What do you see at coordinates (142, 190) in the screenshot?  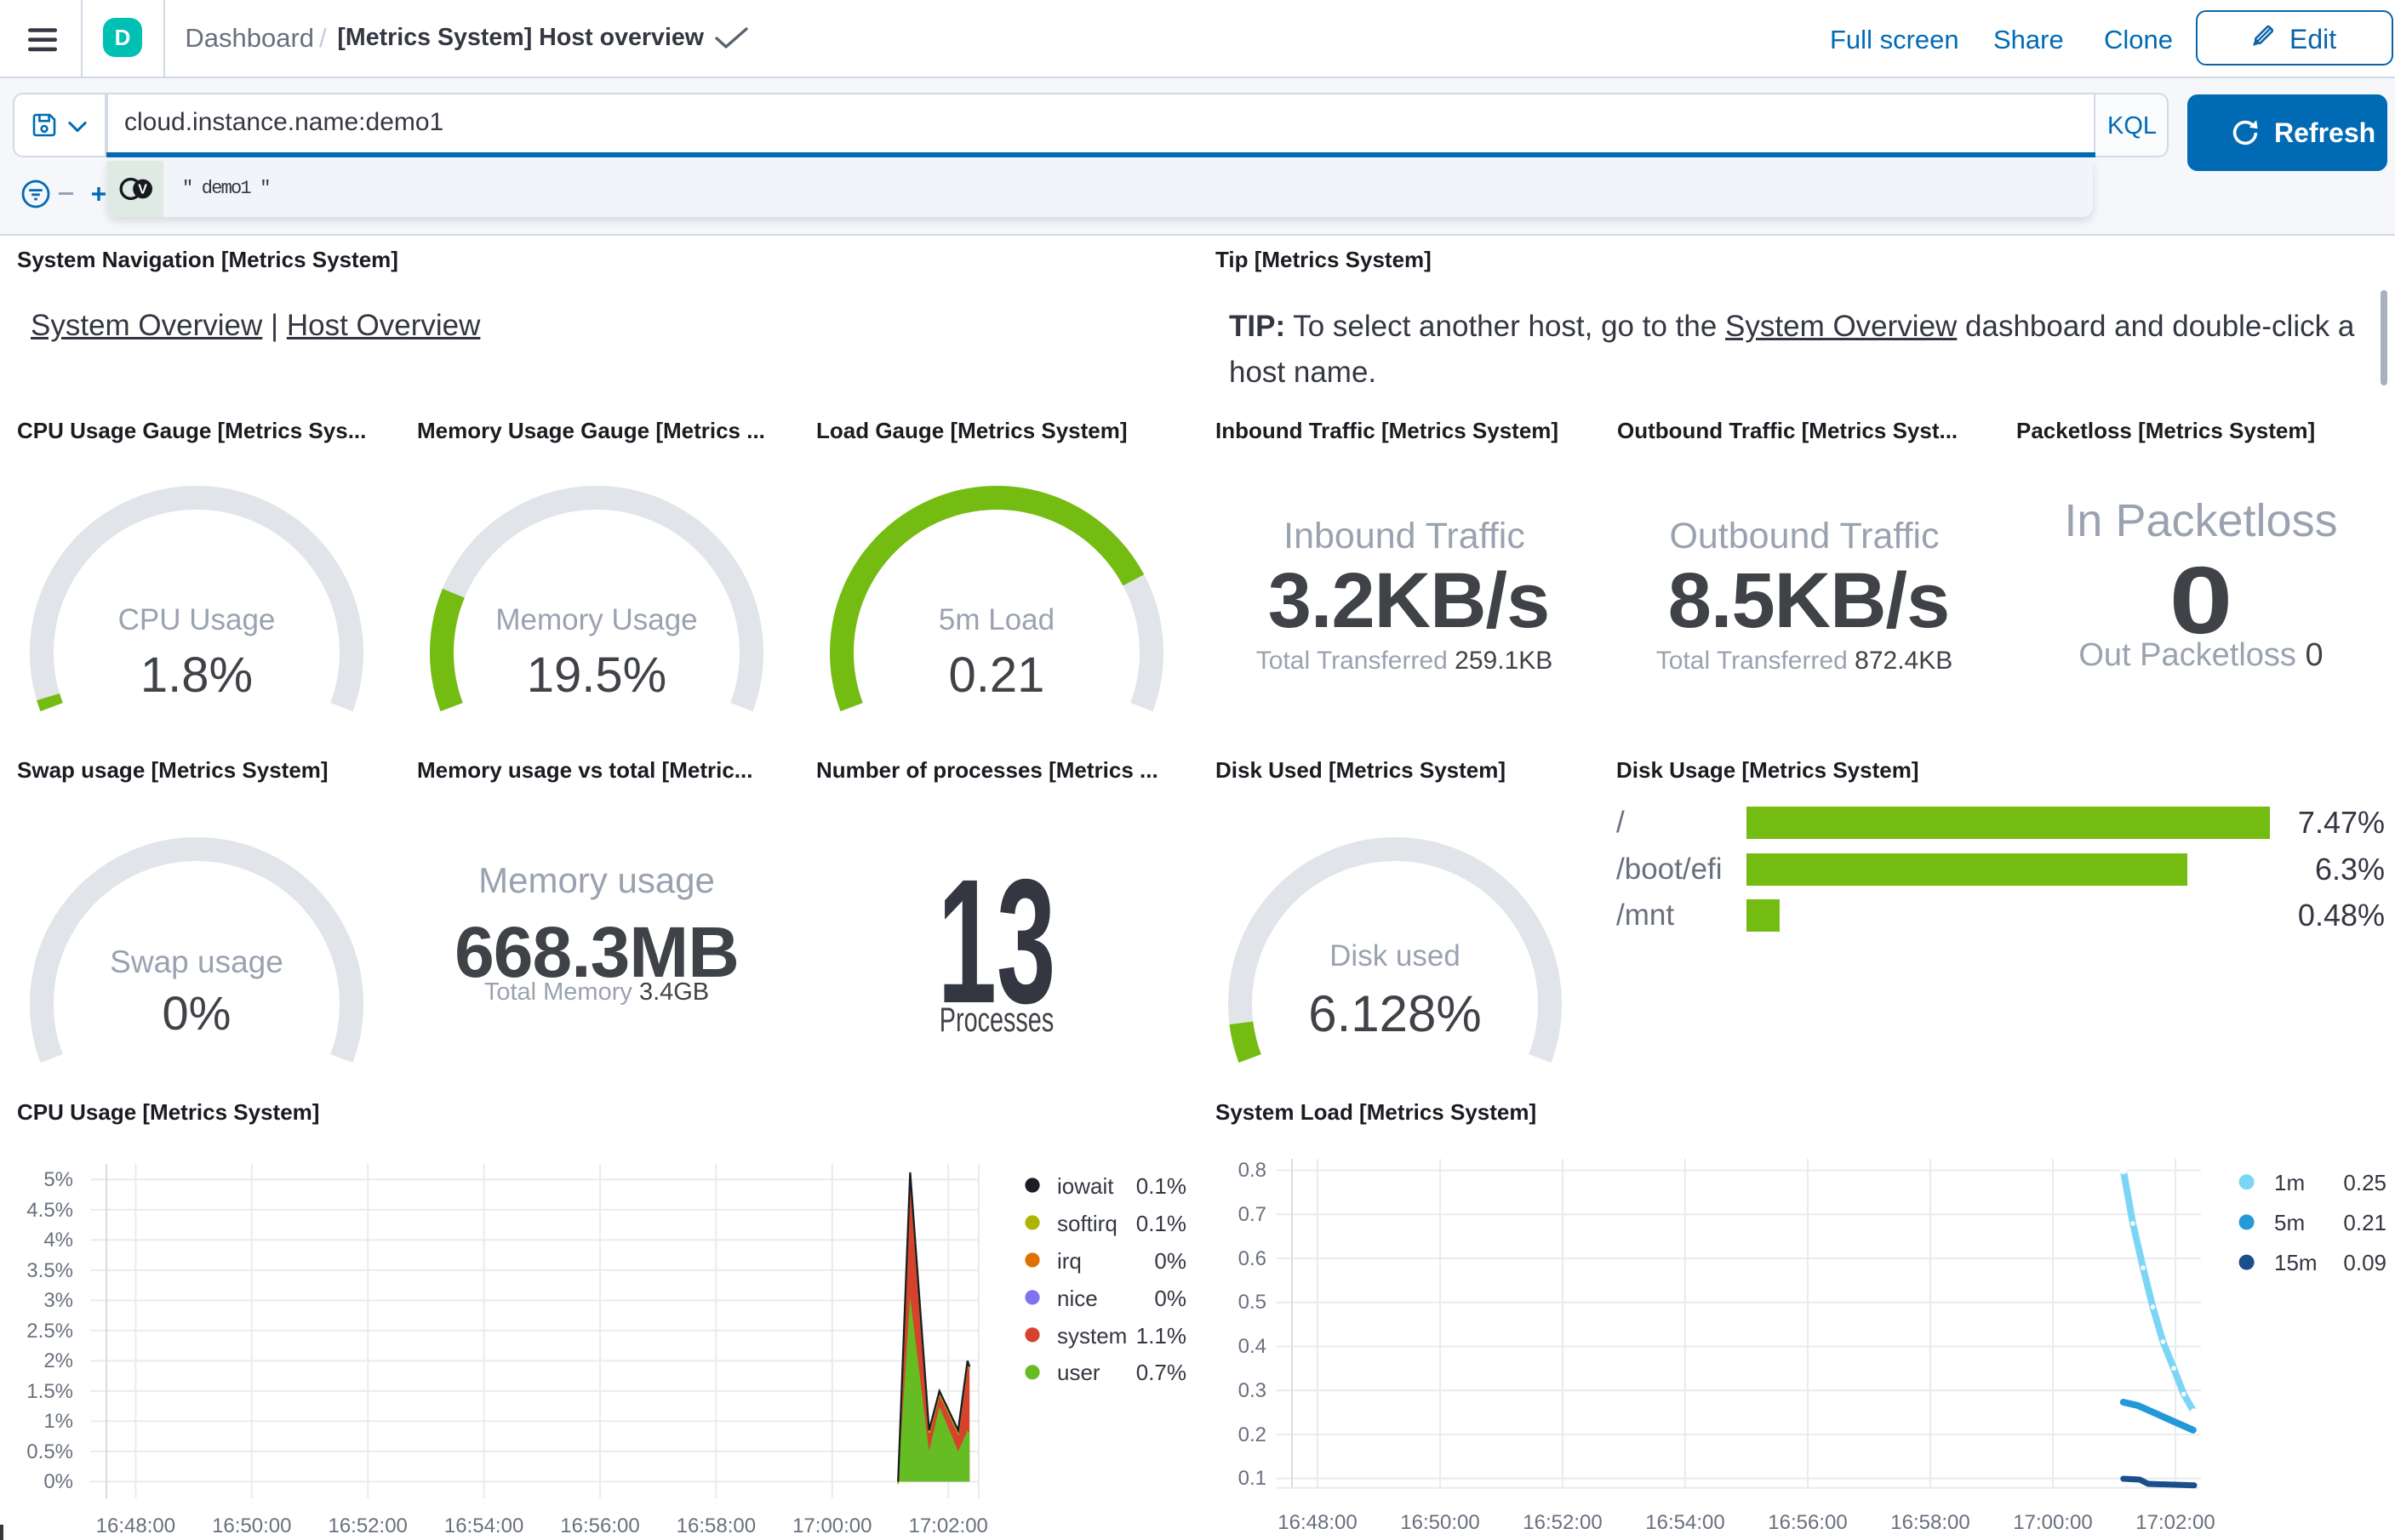 I see `svg-text: V` at bounding box center [142, 190].